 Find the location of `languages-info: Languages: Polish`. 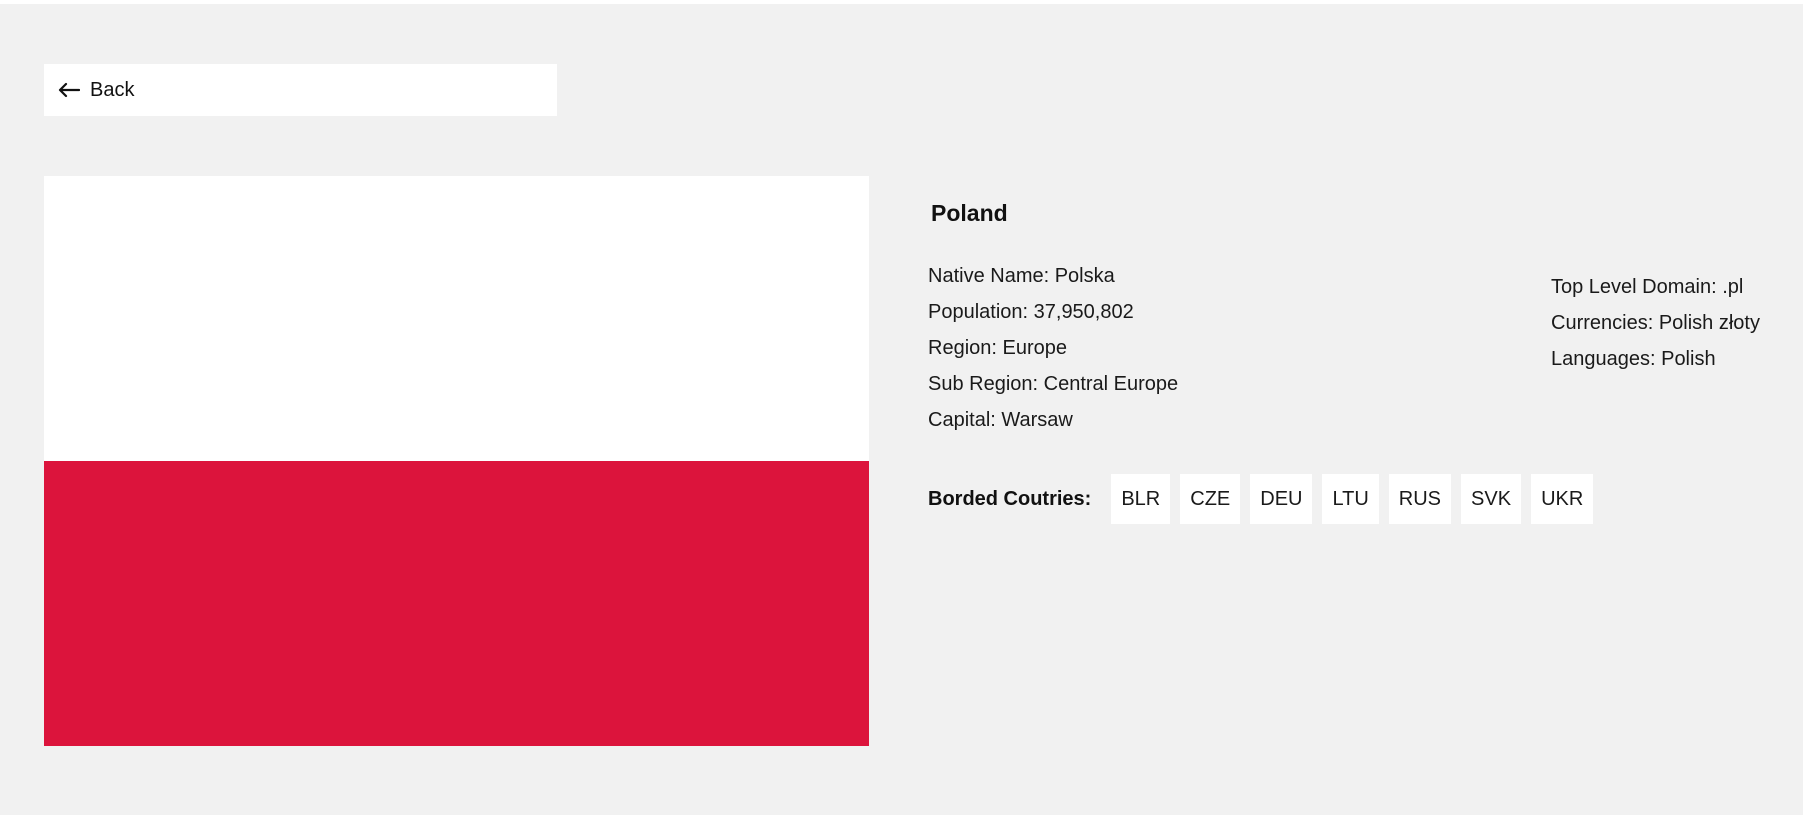

languages-info: Languages: Polish is located at coordinates (1633, 359).